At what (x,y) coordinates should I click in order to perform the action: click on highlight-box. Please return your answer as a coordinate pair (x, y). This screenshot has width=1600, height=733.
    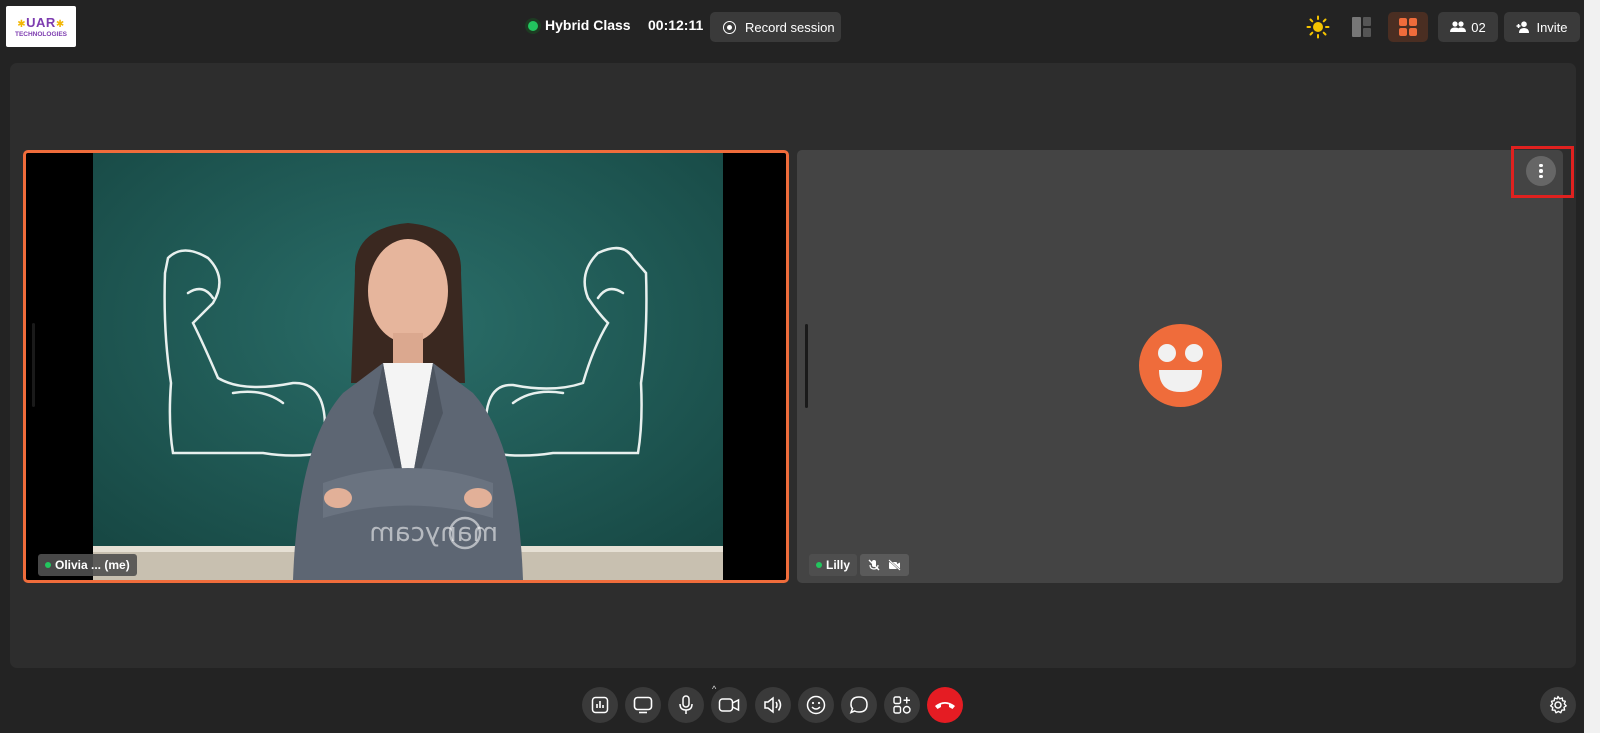
    Looking at the image, I should click on (1542, 172).